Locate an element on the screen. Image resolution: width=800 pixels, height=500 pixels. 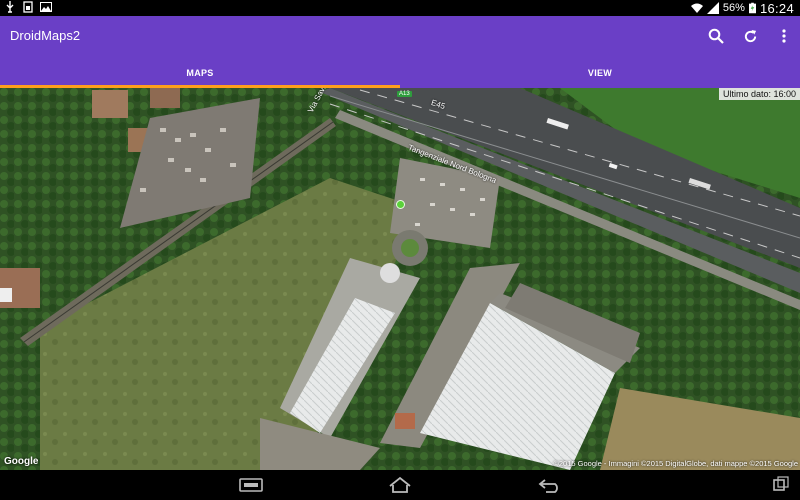
refresh-icon is located at coordinates (750, 35).